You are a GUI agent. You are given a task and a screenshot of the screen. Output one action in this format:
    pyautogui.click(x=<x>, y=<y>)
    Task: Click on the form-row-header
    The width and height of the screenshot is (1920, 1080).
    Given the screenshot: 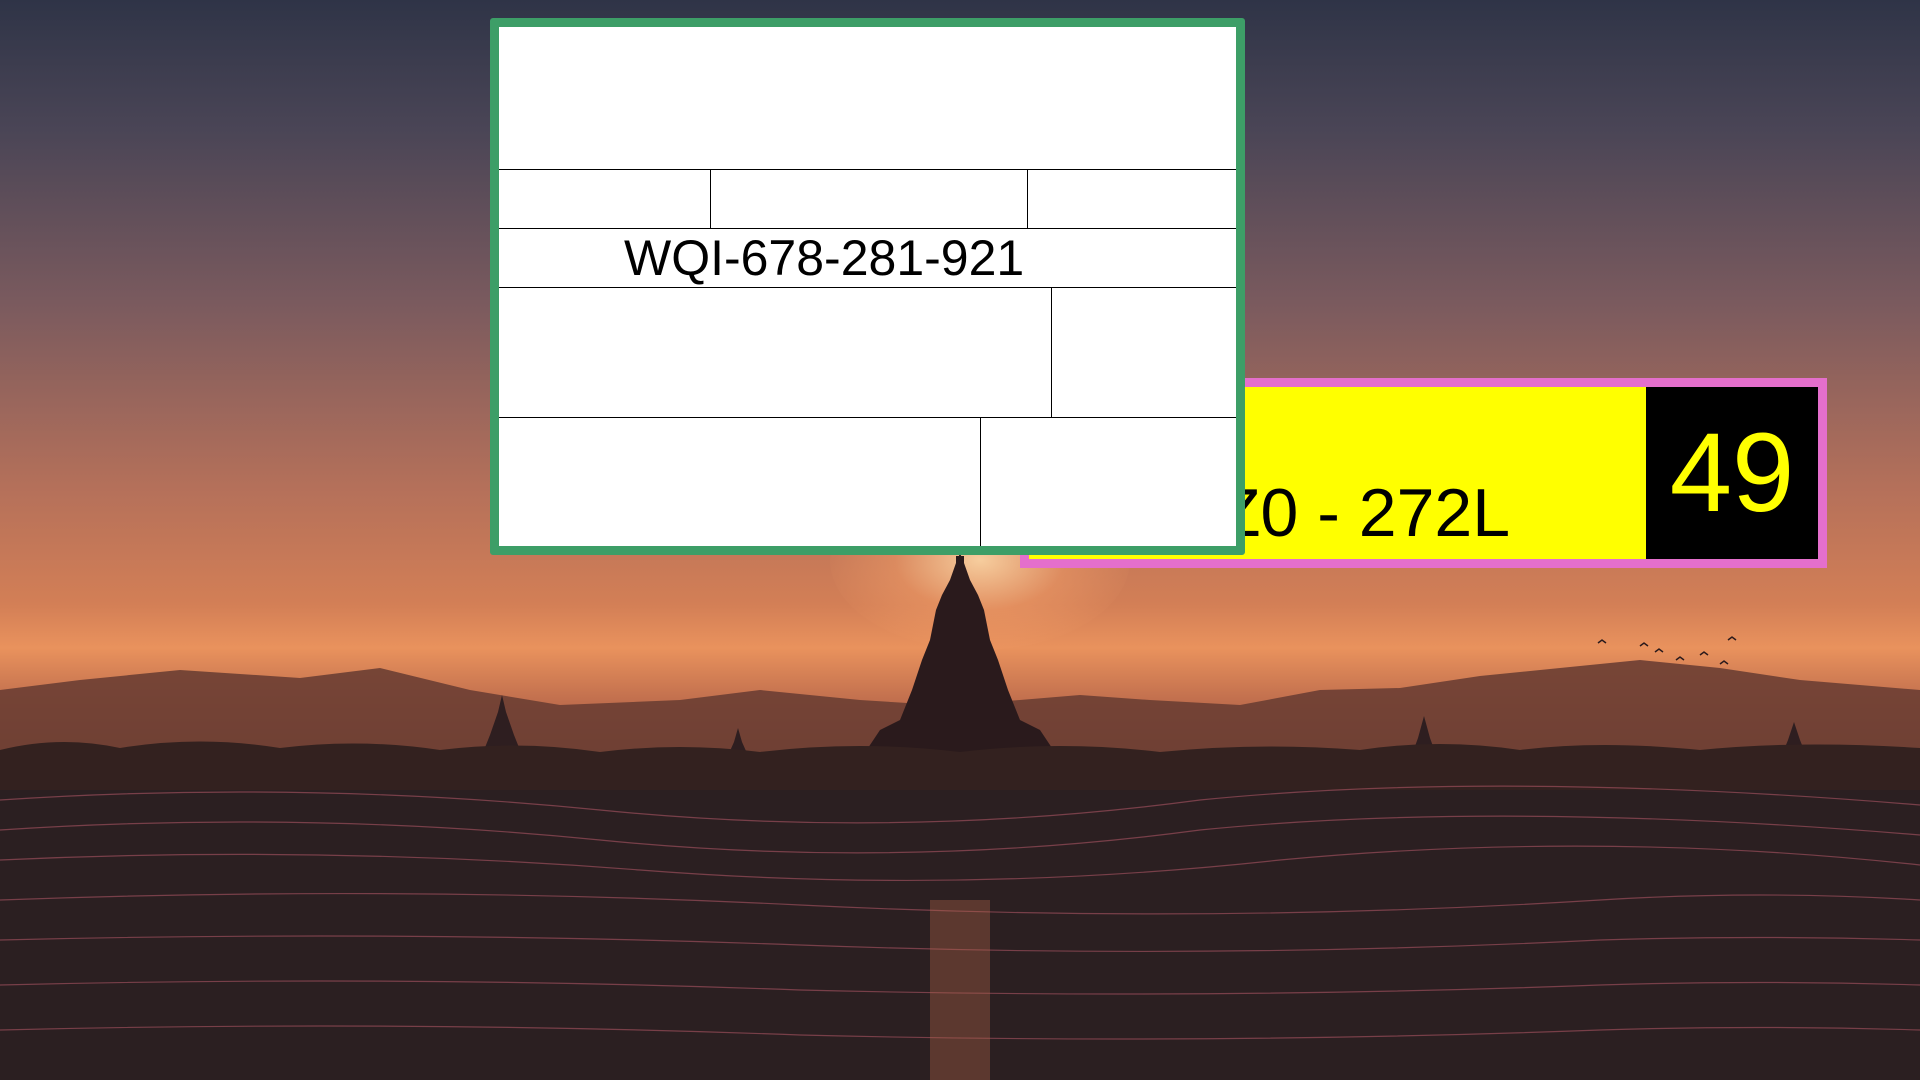 What is the action you would take?
    pyautogui.click(x=867, y=98)
    